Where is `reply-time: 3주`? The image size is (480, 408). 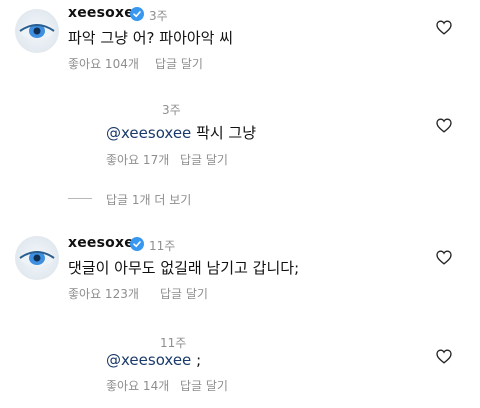
reply-time: 3주 is located at coordinates (171, 110).